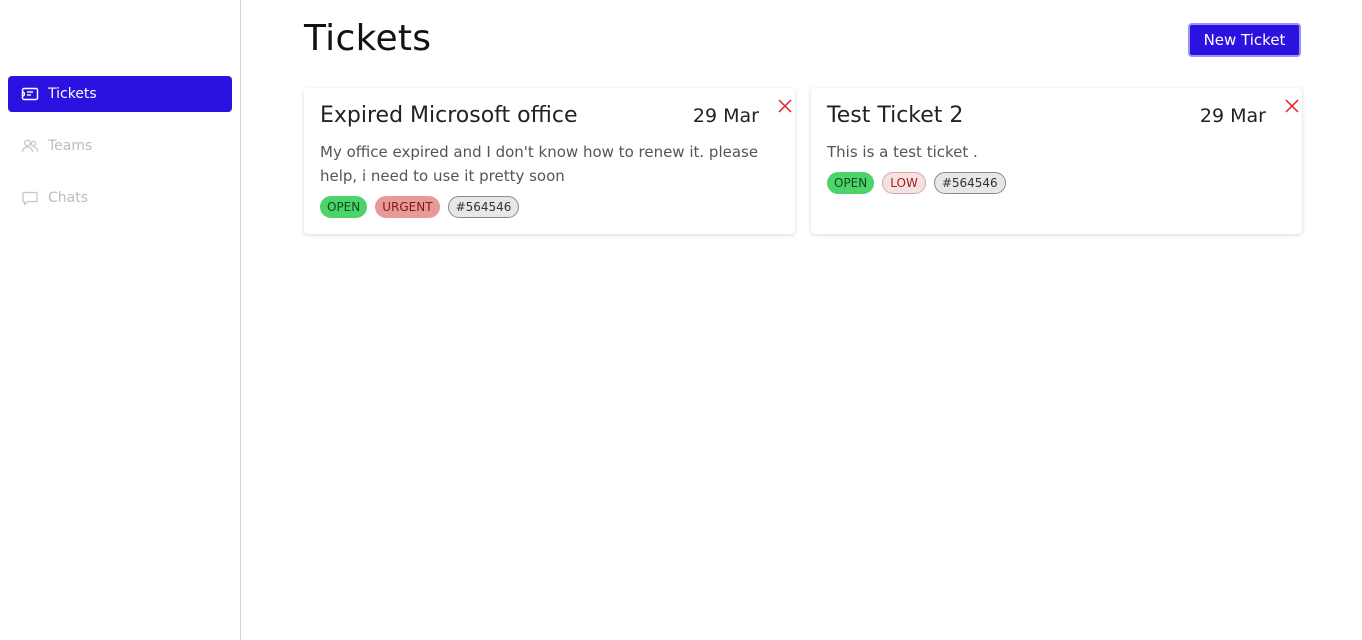  Describe the element at coordinates (120, 198) in the screenshot. I see `sidebar-item-chats: Chats` at that location.